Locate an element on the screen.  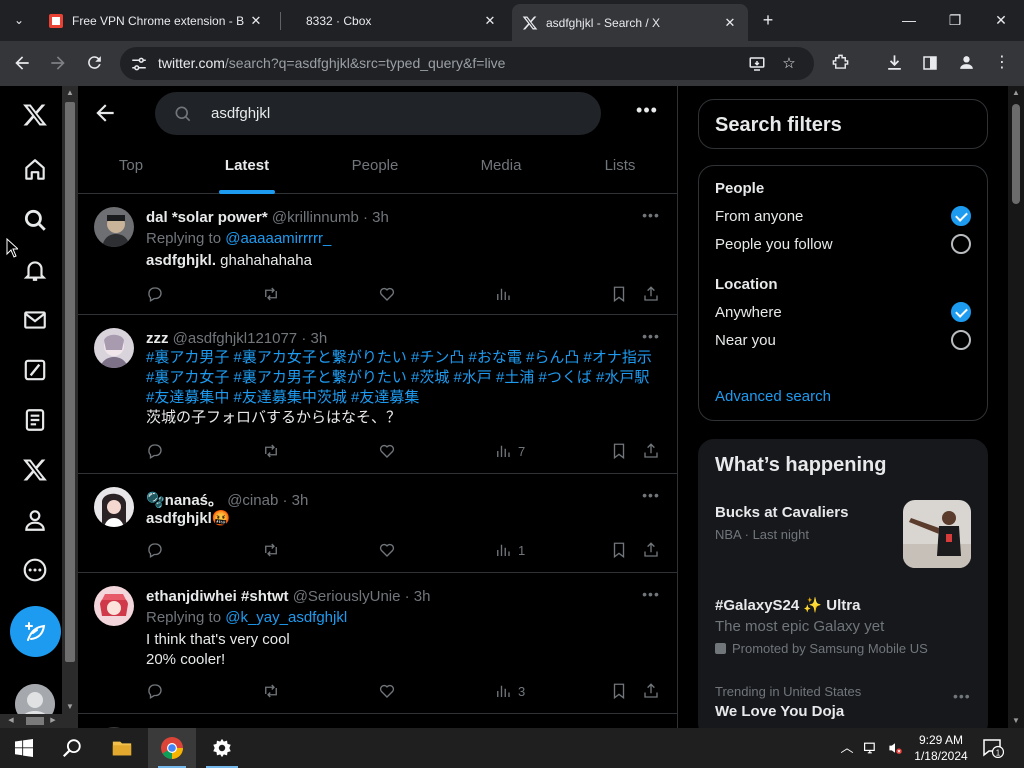
filter-people-you-follow-radio is located at coordinates (961, 244).